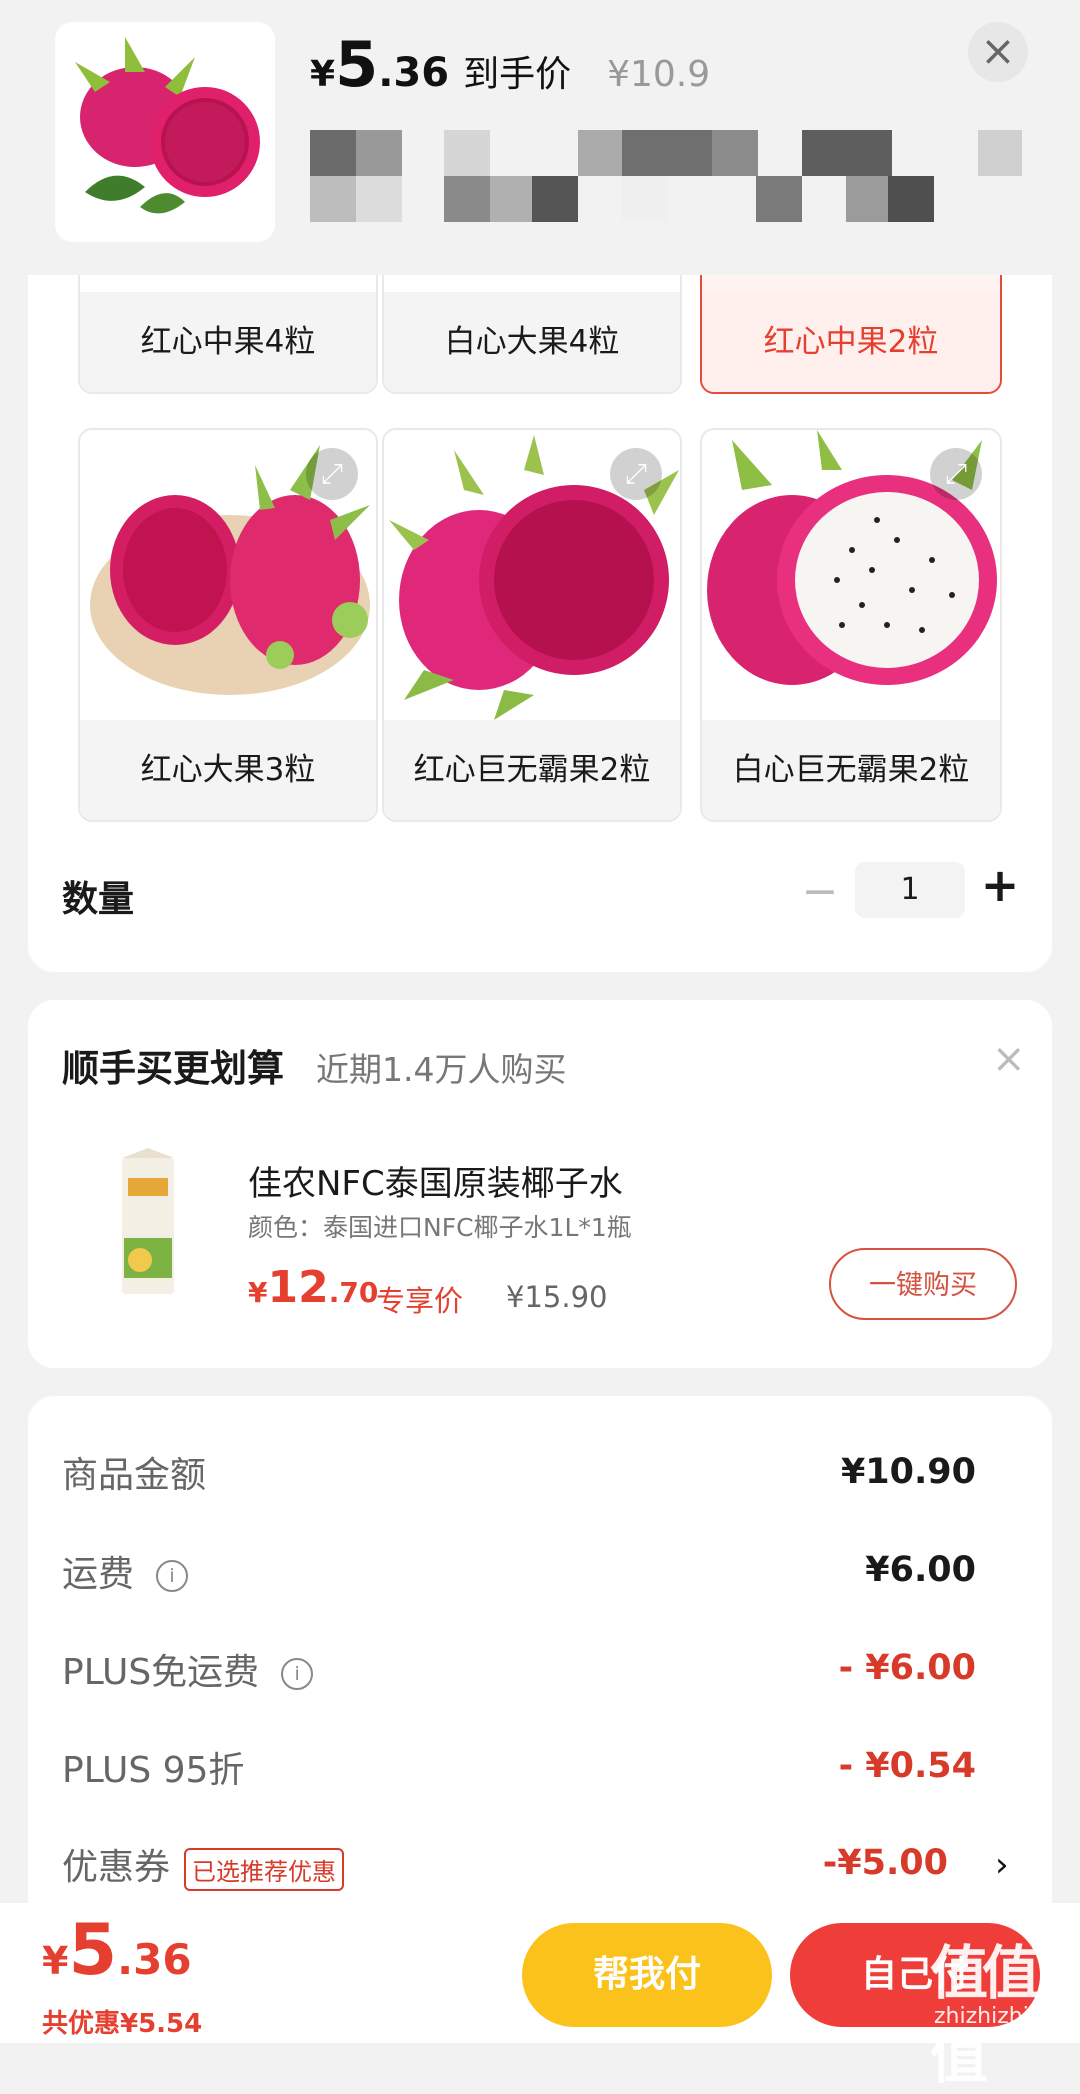  I want to click on spec-option: ⤢ 红心巨无霸果2粒, so click(532, 625).